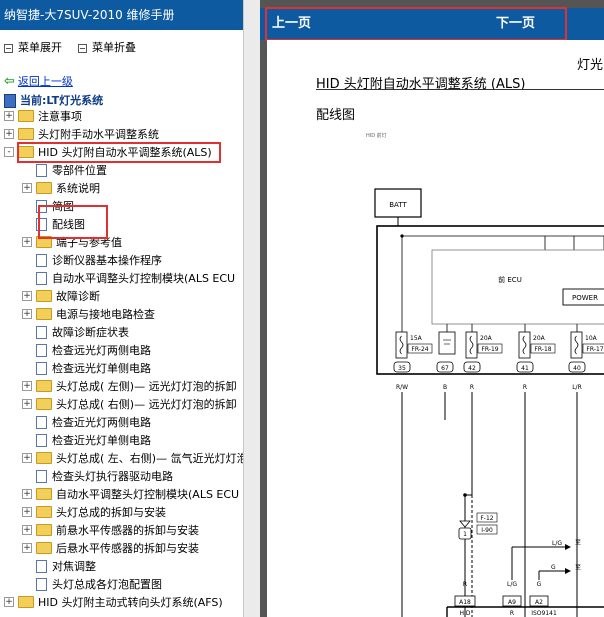 The image size is (604, 617). Describe the element at coordinates (59, 567) in the screenshot. I see `tree-item: 对焦调整` at that location.